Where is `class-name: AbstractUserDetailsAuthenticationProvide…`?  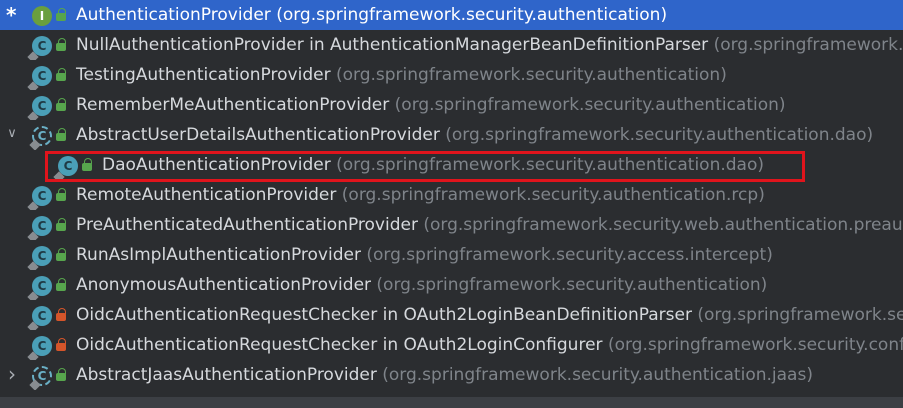
class-name: AbstractUserDetailsAuthenticationProvide… is located at coordinates (475, 135).